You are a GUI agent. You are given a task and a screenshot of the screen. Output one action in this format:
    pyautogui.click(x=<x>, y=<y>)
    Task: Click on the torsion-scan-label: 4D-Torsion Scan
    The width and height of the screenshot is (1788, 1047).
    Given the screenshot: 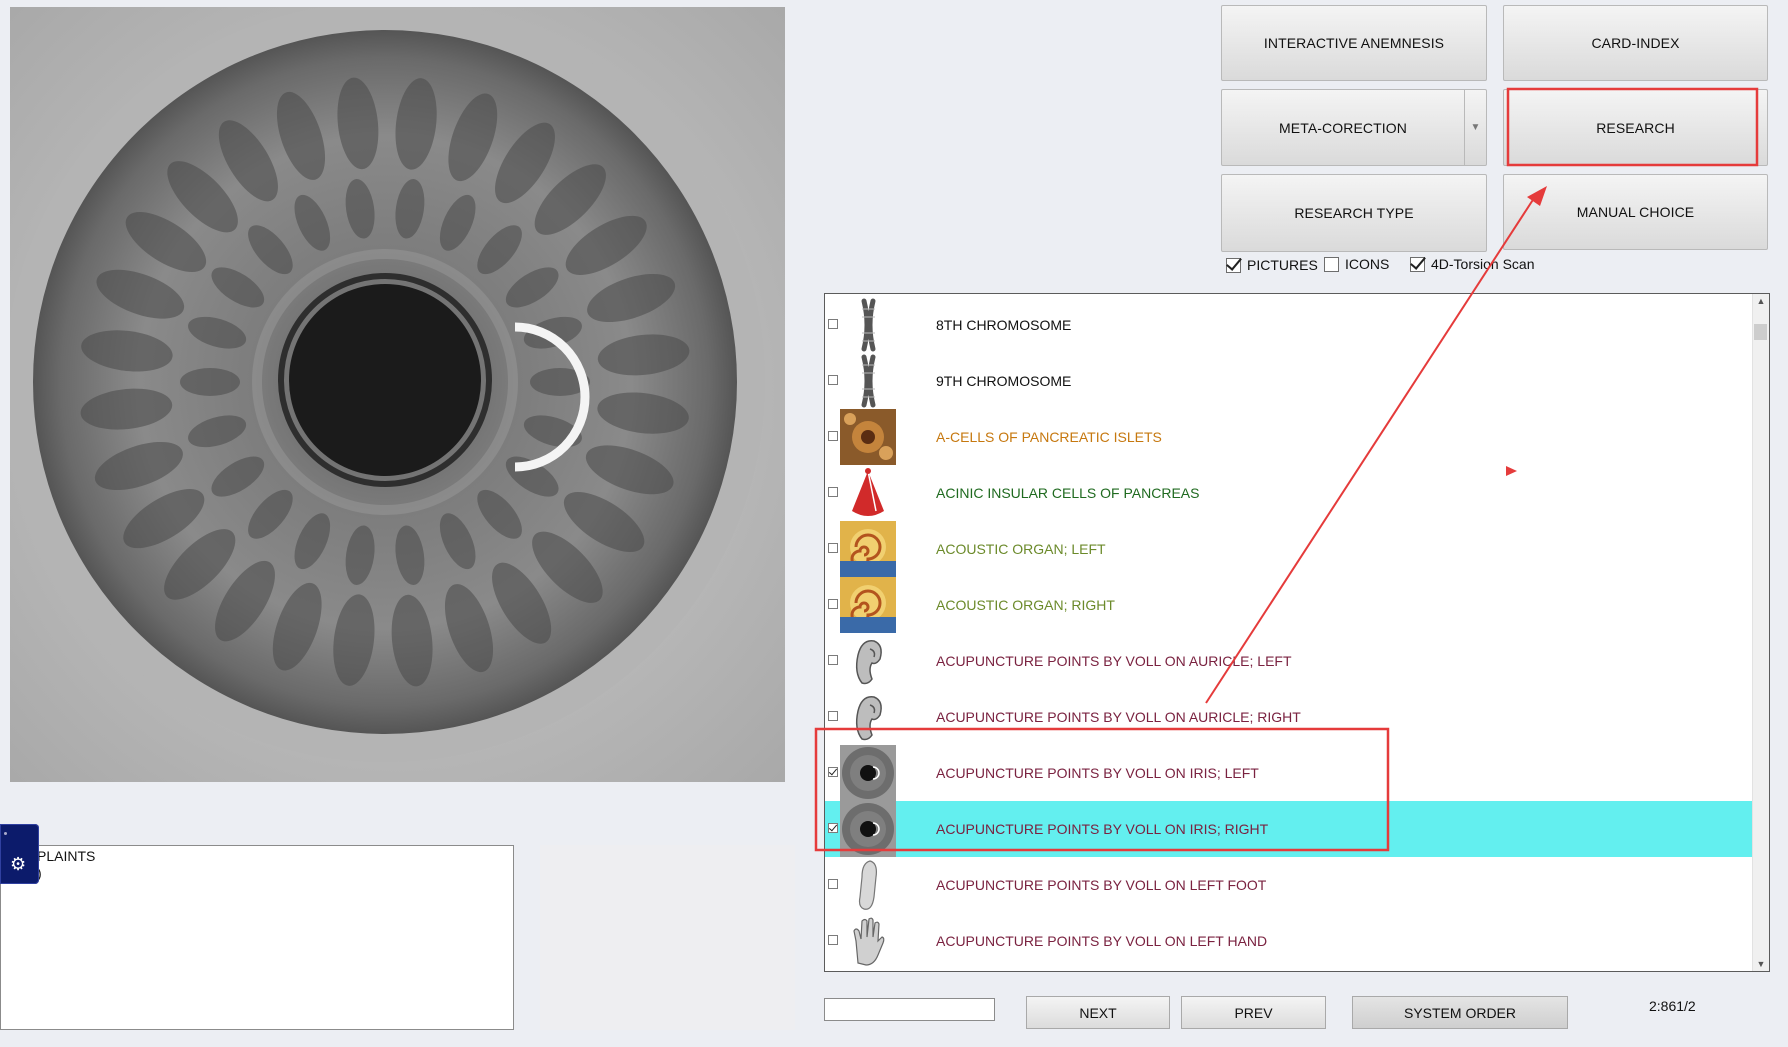 What is the action you would take?
    pyautogui.click(x=1483, y=264)
    